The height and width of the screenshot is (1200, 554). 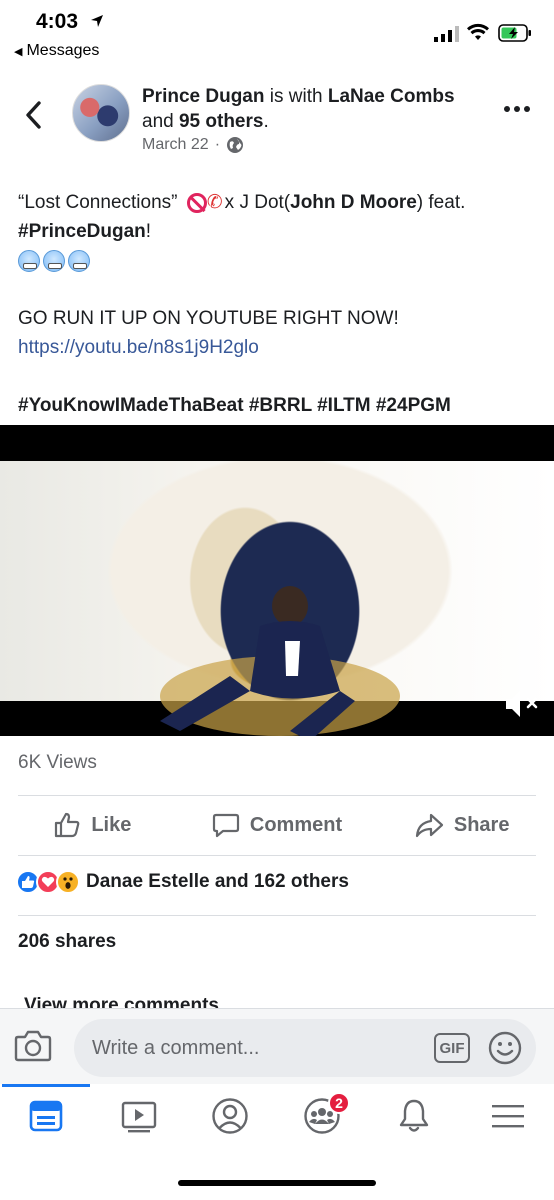 What do you see at coordinates (57, 762) in the screenshot?
I see `view-count: 6K Views` at bounding box center [57, 762].